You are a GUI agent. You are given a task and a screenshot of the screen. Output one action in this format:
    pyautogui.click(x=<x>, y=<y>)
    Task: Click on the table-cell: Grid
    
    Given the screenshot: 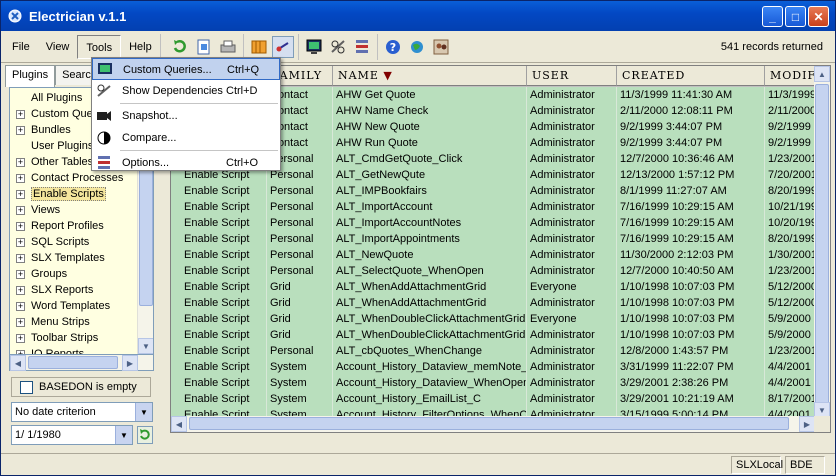 What is the action you would take?
    pyautogui.click(x=300, y=287)
    